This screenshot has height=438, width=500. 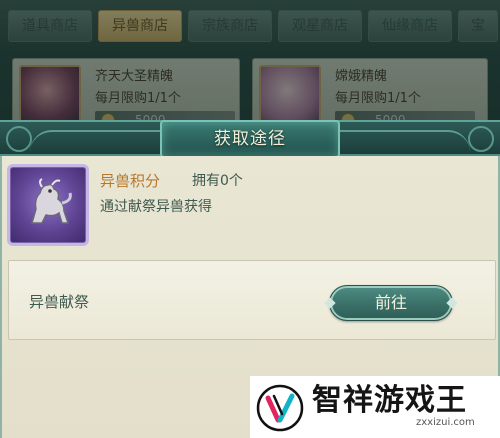 What do you see at coordinates (130, 181) in the screenshot?
I see `item-name: 异兽积分` at bounding box center [130, 181].